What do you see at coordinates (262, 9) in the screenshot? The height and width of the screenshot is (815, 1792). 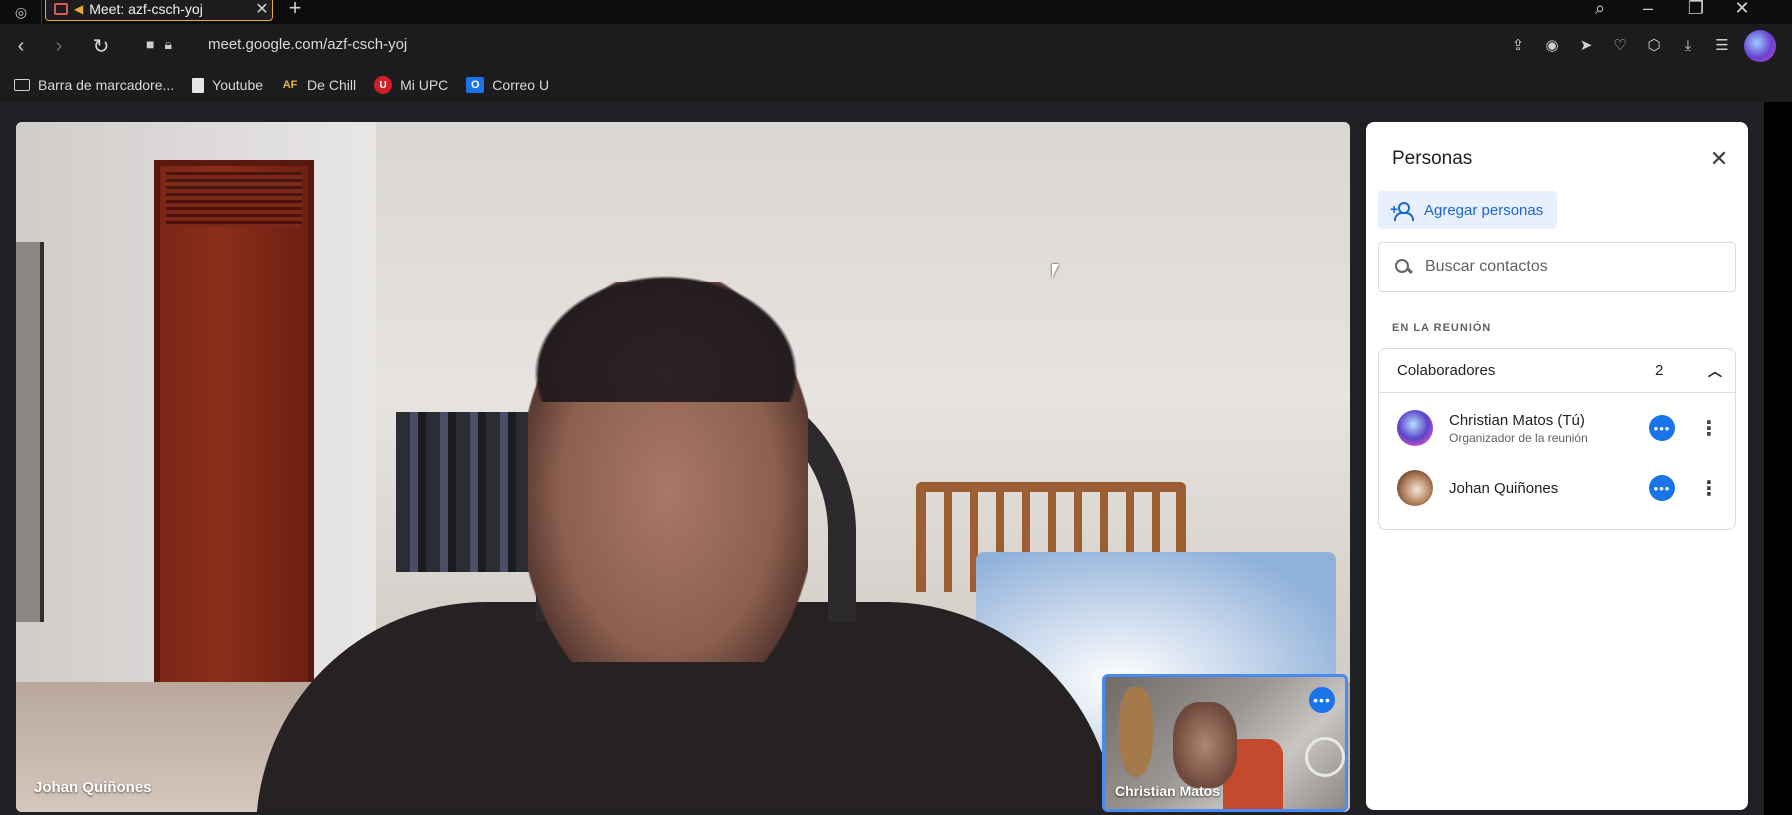 I see `tab-close-icon: ✕` at bounding box center [262, 9].